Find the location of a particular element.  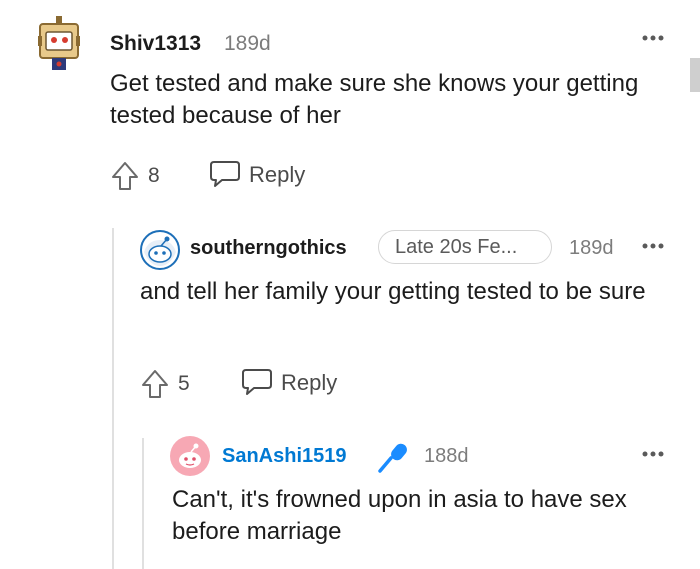

upvote-count: 8 is located at coordinates (154, 175).